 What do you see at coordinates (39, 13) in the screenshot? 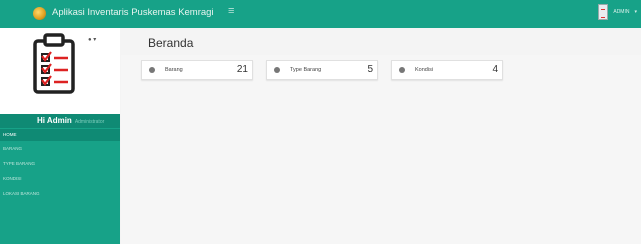
I see `app-logo-icon` at bounding box center [39, 13].